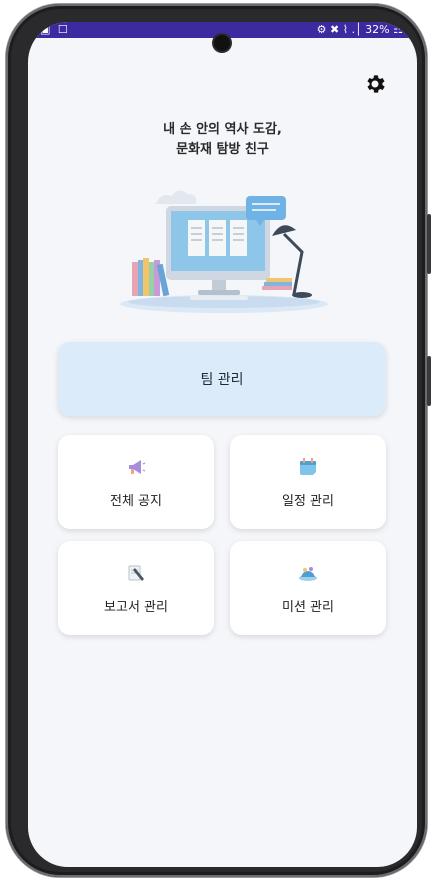  I want to click on team-management-button: 팀 관리, so click(222, 379).